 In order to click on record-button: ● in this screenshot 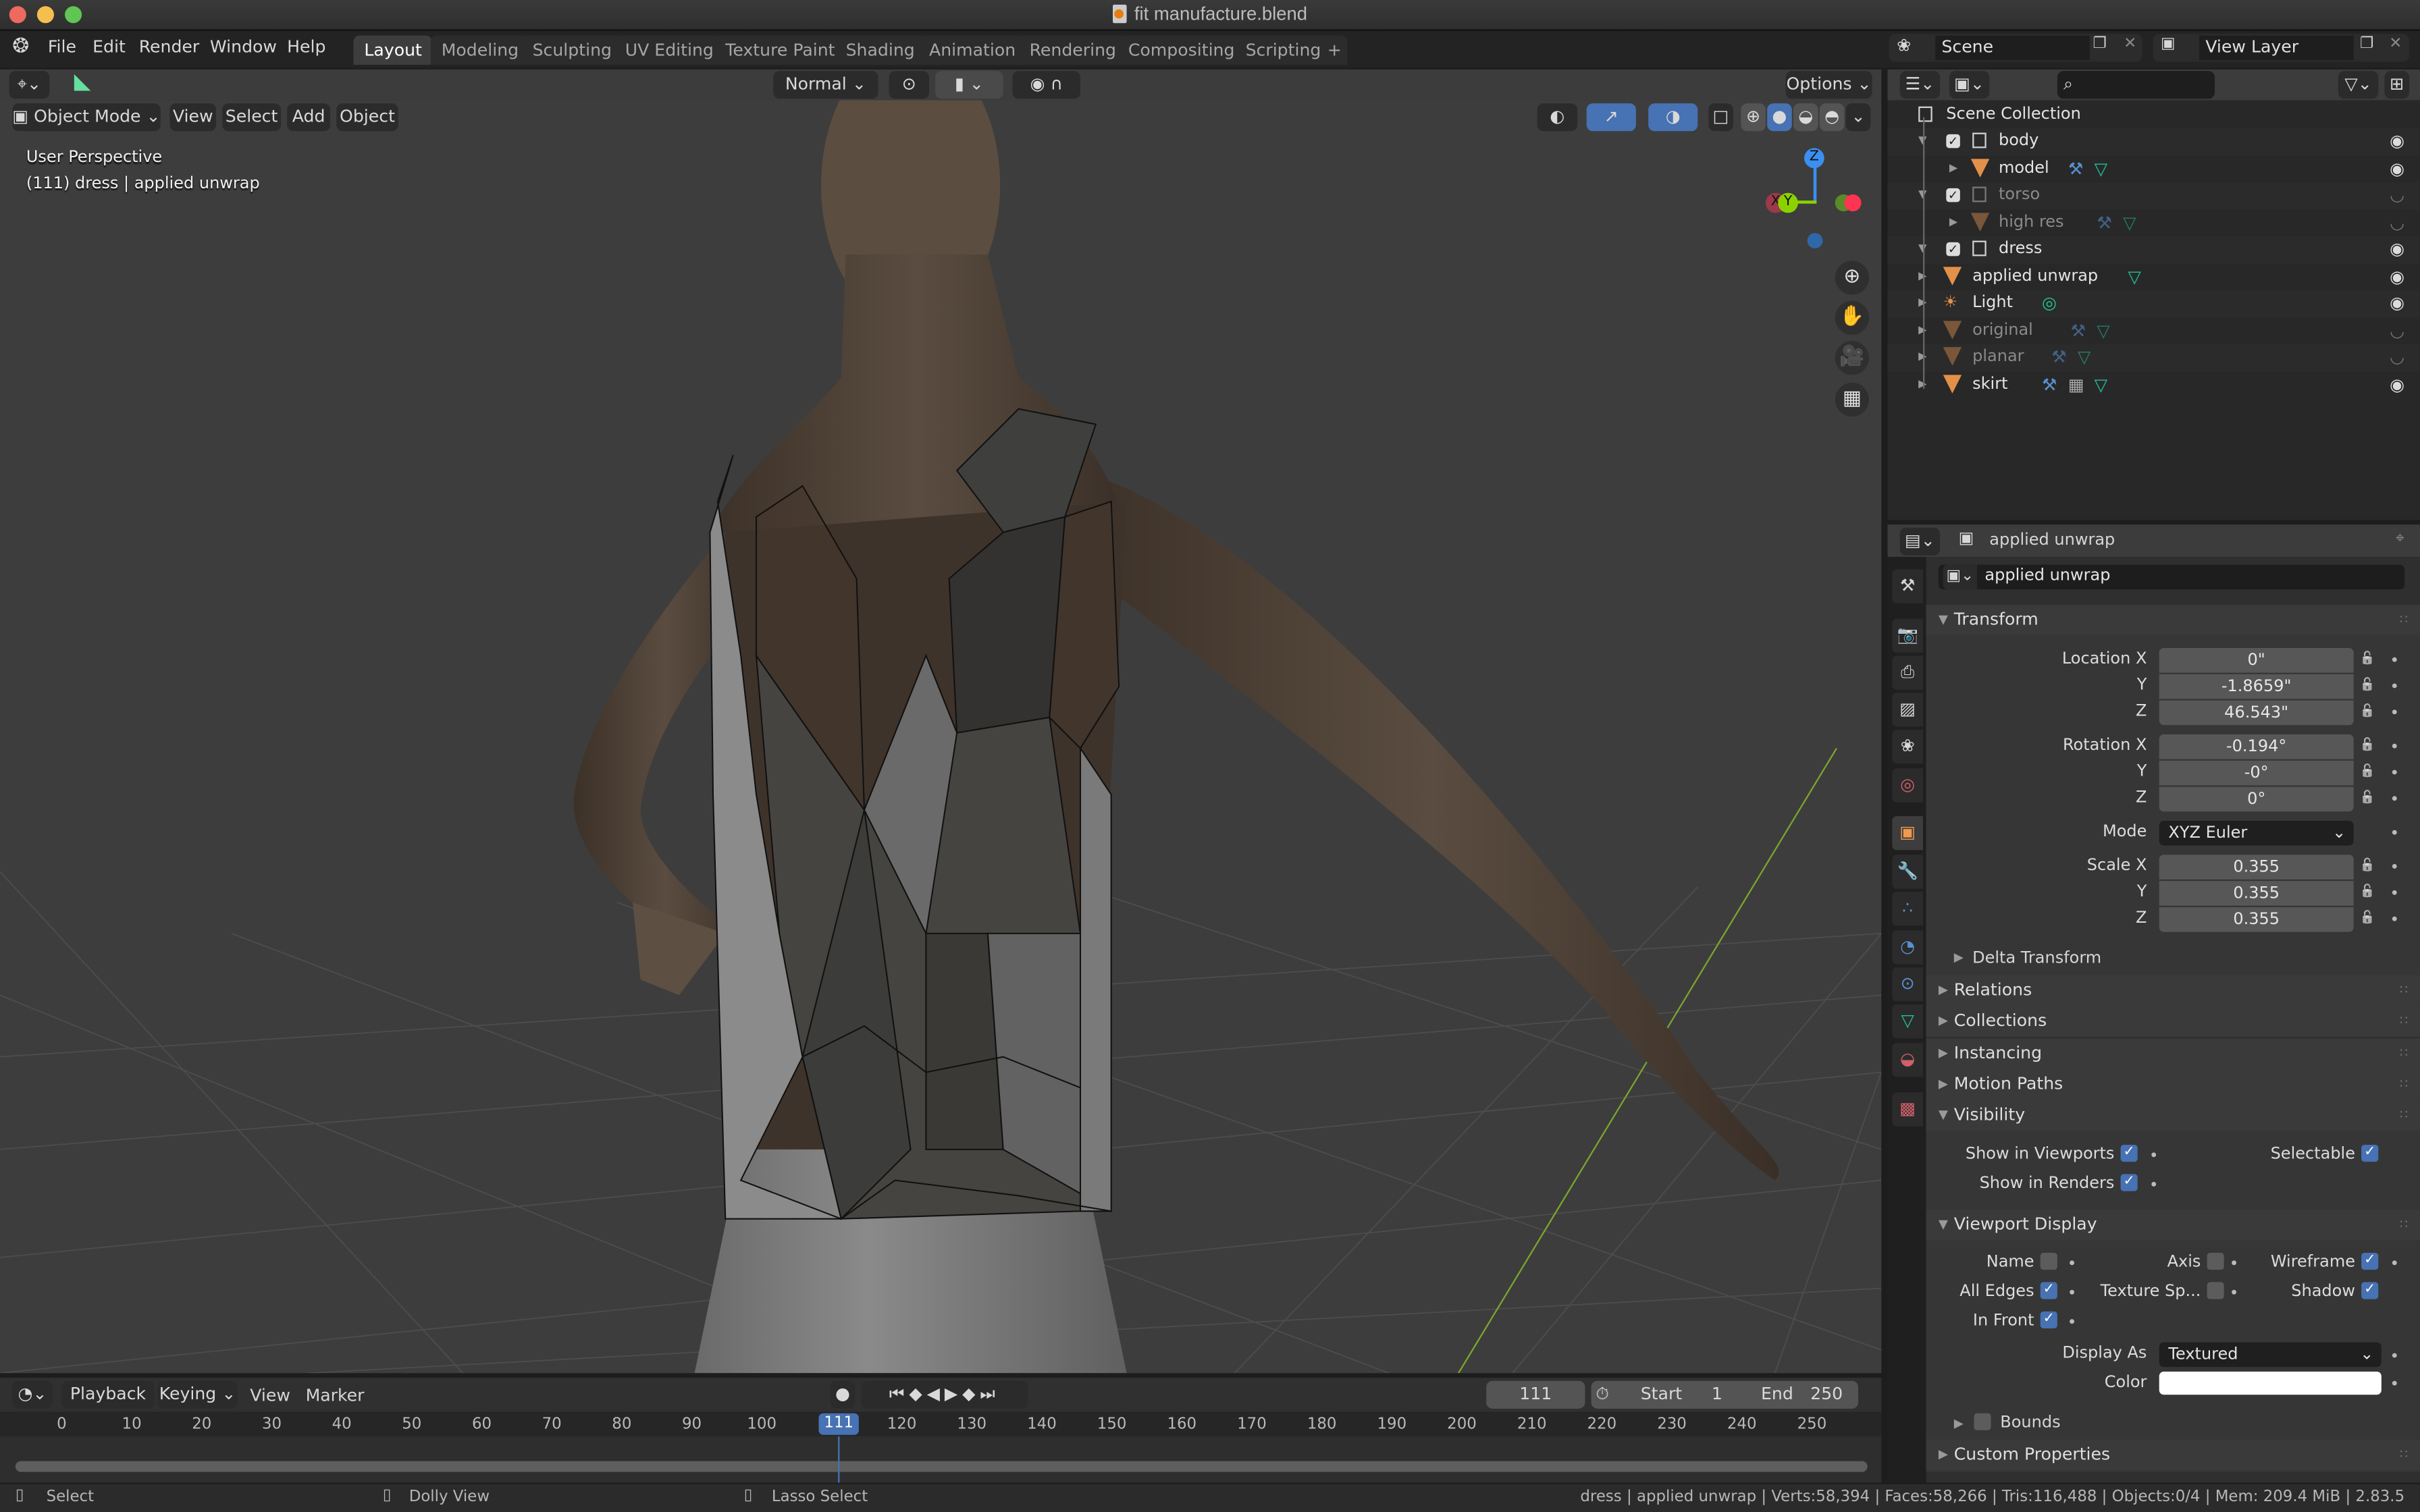, I will do `click(843, 1394)`.